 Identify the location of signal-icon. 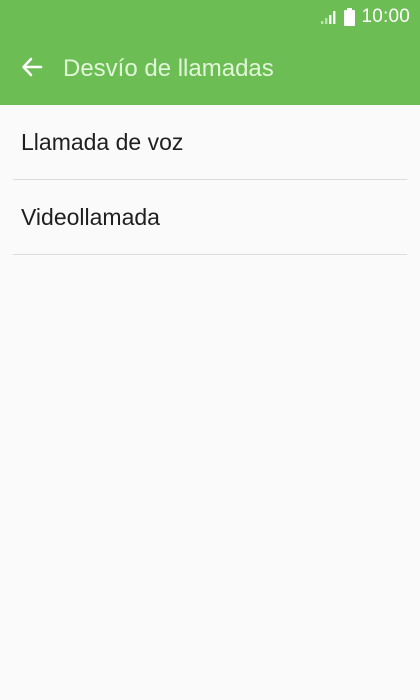
(329, 17).